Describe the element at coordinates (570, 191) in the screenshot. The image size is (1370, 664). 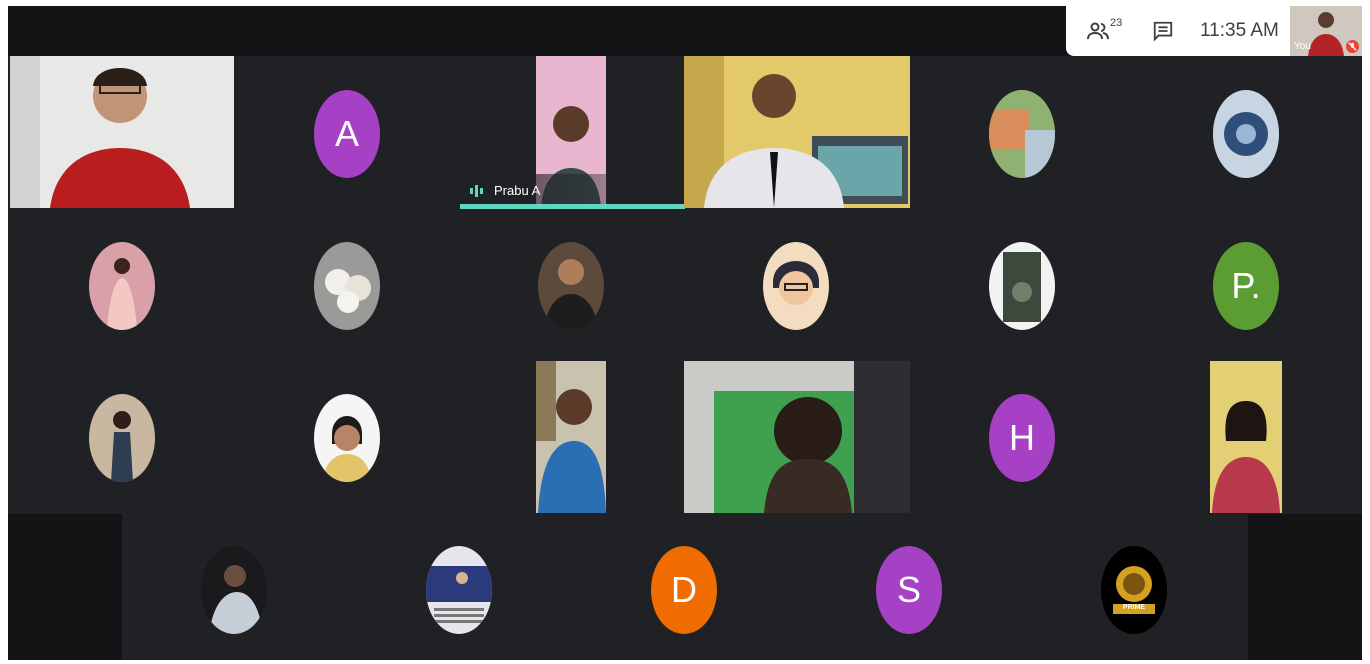
I see `speaker-name-bar: Prabu A` at that location.